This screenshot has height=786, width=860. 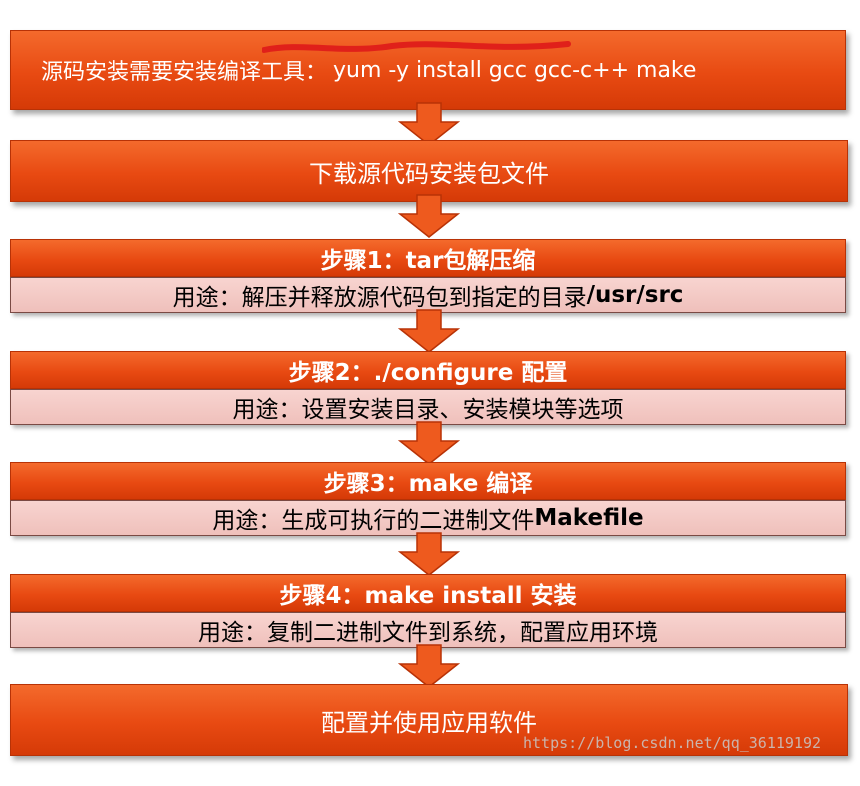 I want to click on step-2-purpose: 用途： 设置安装目录、安装模块等选项, so click(x=428, y=407).